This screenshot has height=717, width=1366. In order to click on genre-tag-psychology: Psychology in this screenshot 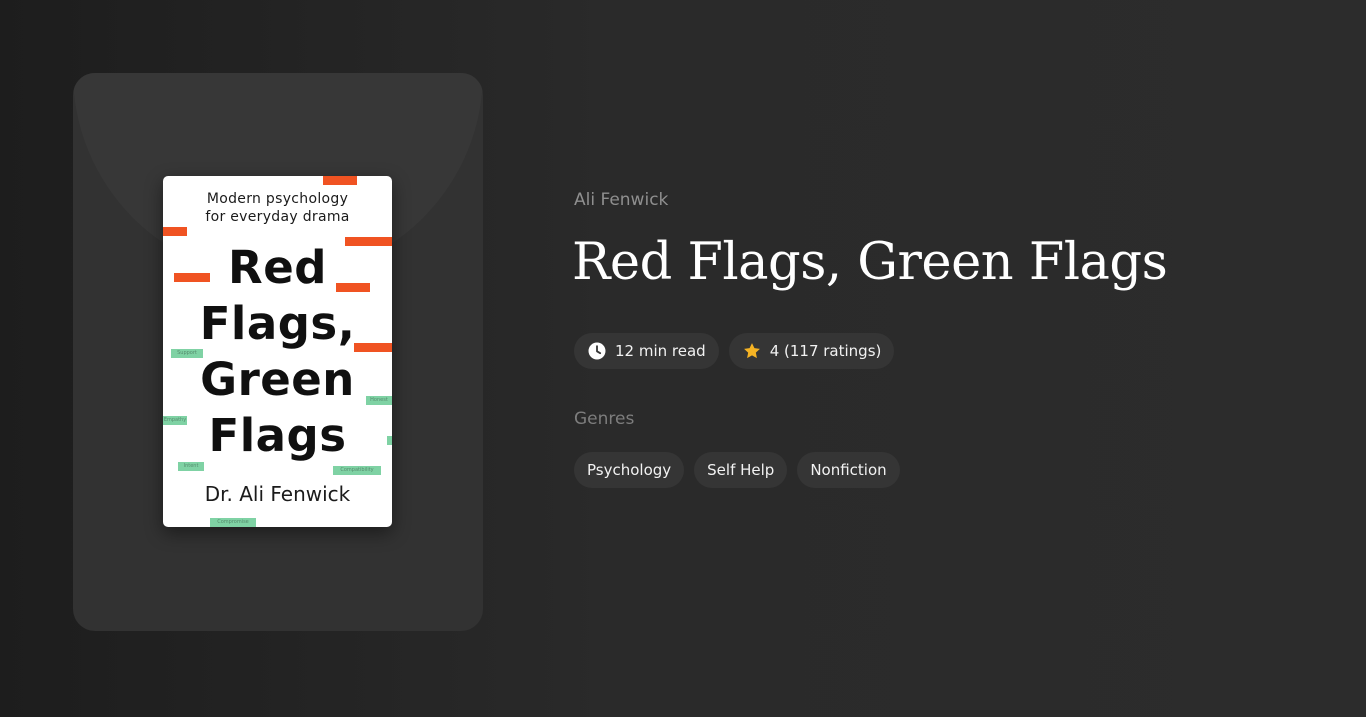, I will do `click(629, 470)`.